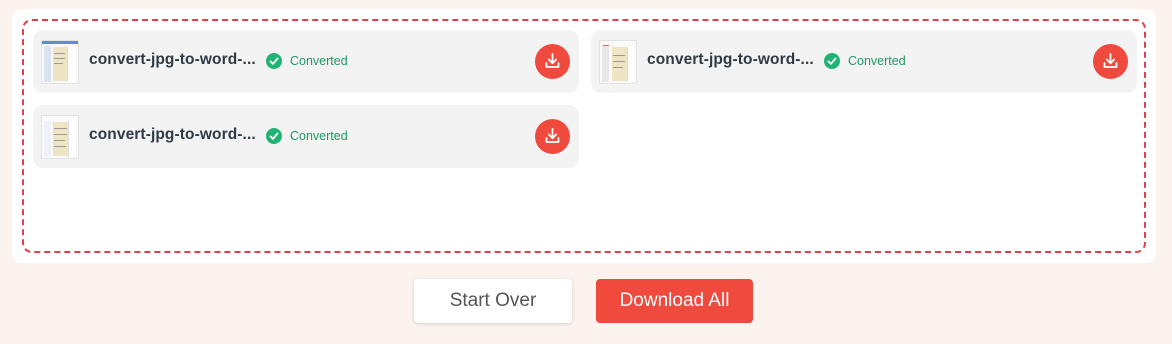  I want to click on download-all-button: Download All, so click(674, 301).